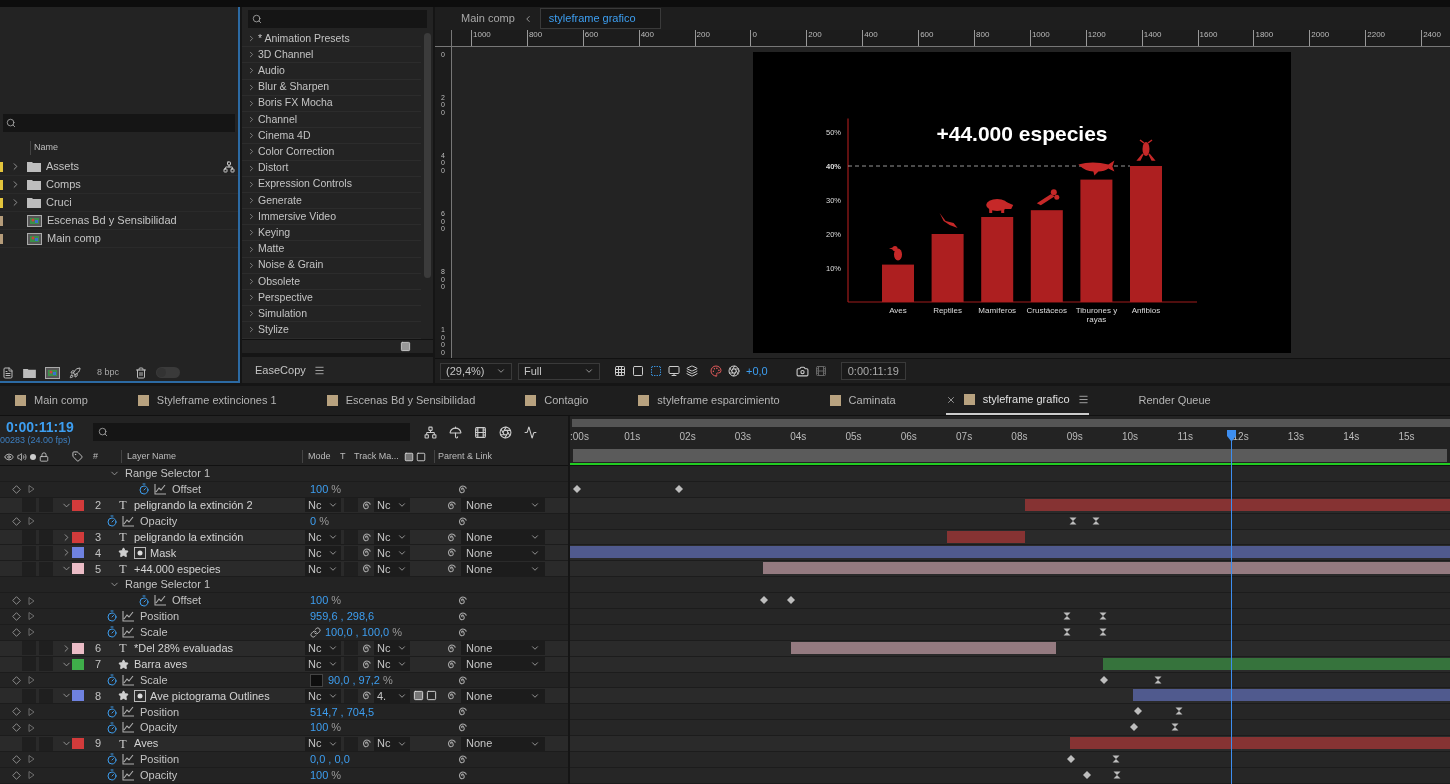  Describe the element at coordinates (77, 456) in the screenshot. I see `tag-icon` at that location.